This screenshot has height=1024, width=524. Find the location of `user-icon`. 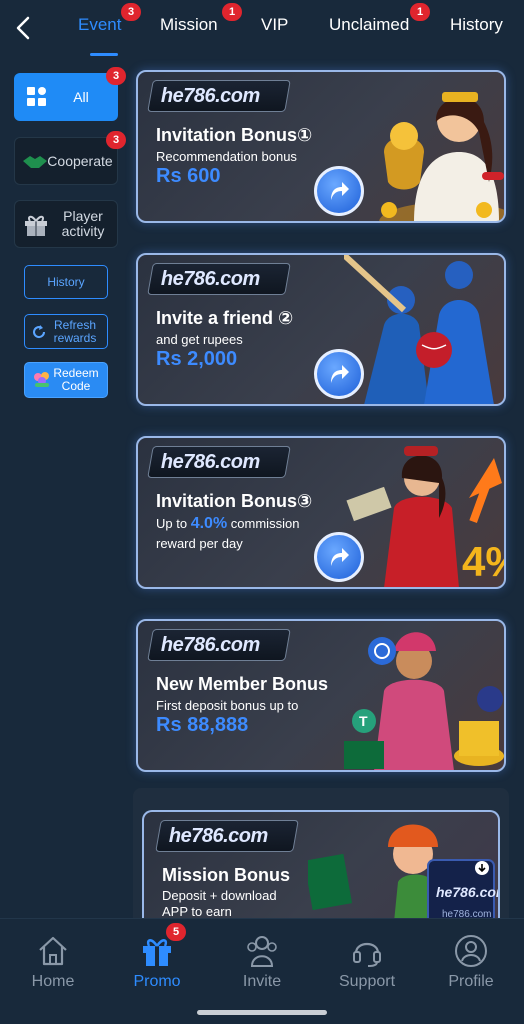

user-icon is located at coordinates (471, 951).